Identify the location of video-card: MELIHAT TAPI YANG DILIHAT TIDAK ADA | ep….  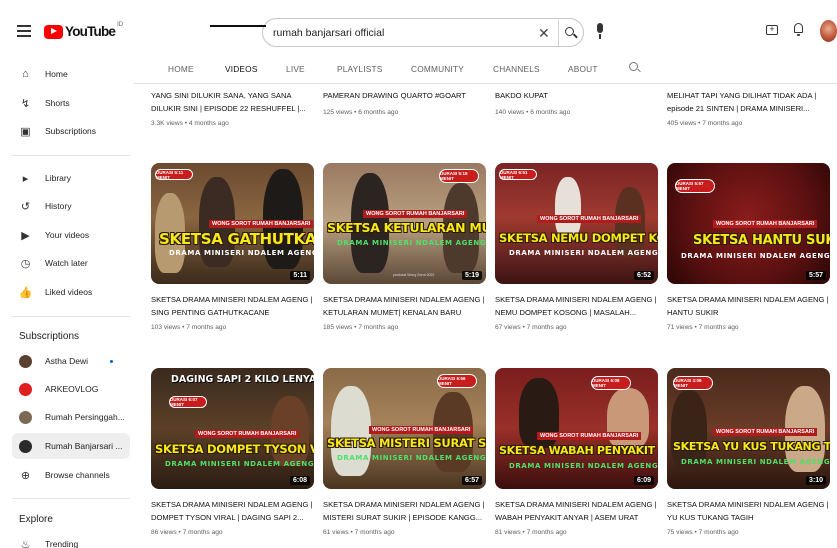
(748, 103).